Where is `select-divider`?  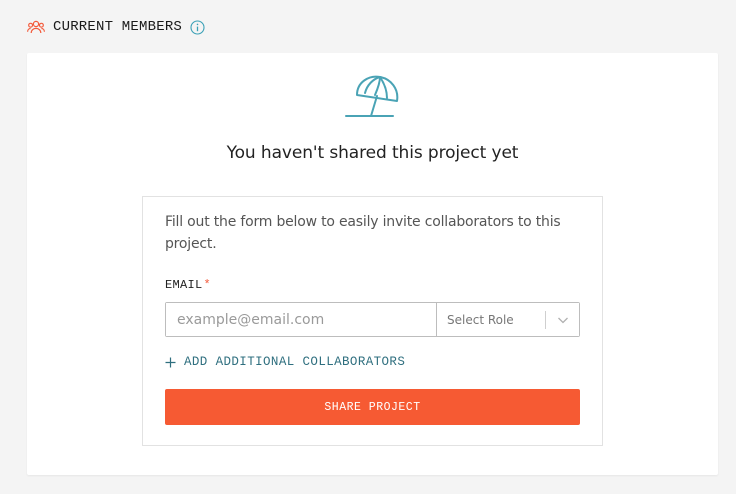
select-divider is located at coordinates (545, 320).